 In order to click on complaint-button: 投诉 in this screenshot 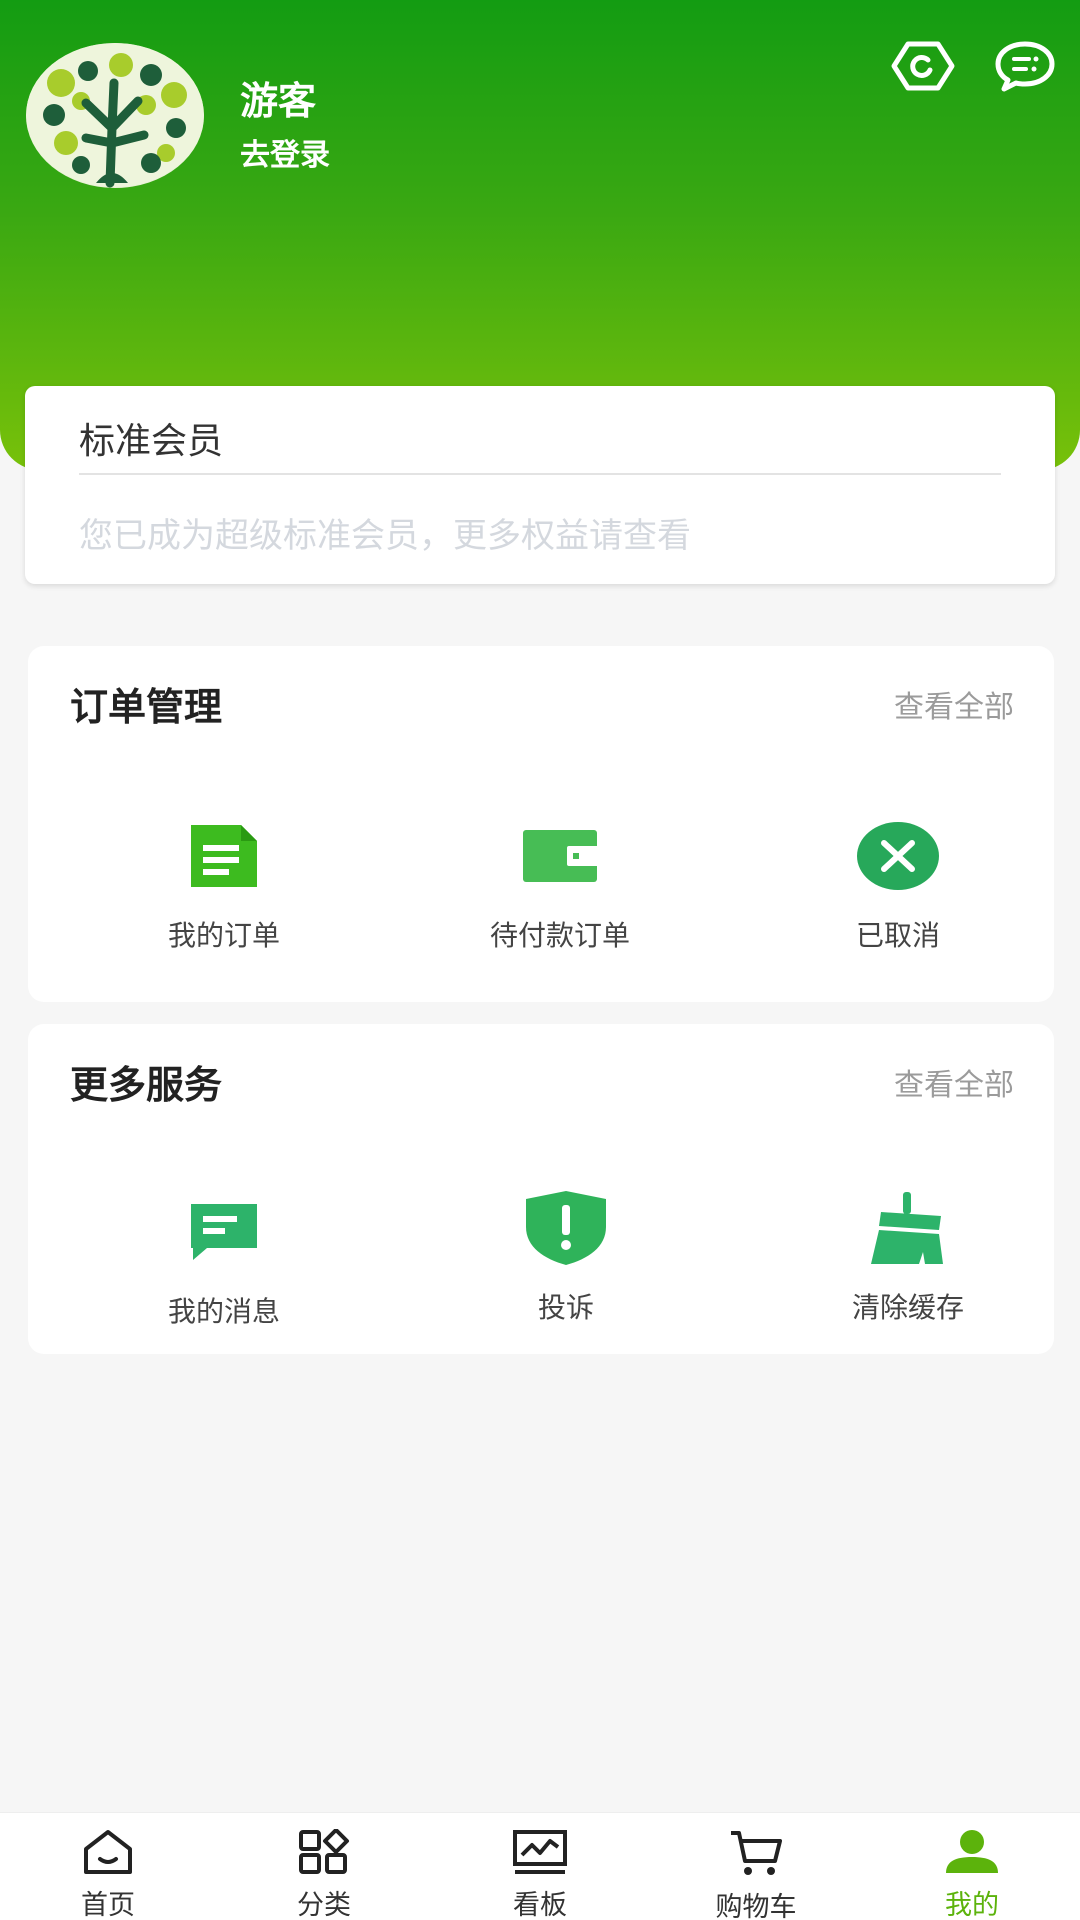, I will do `click(566, 1257)`.